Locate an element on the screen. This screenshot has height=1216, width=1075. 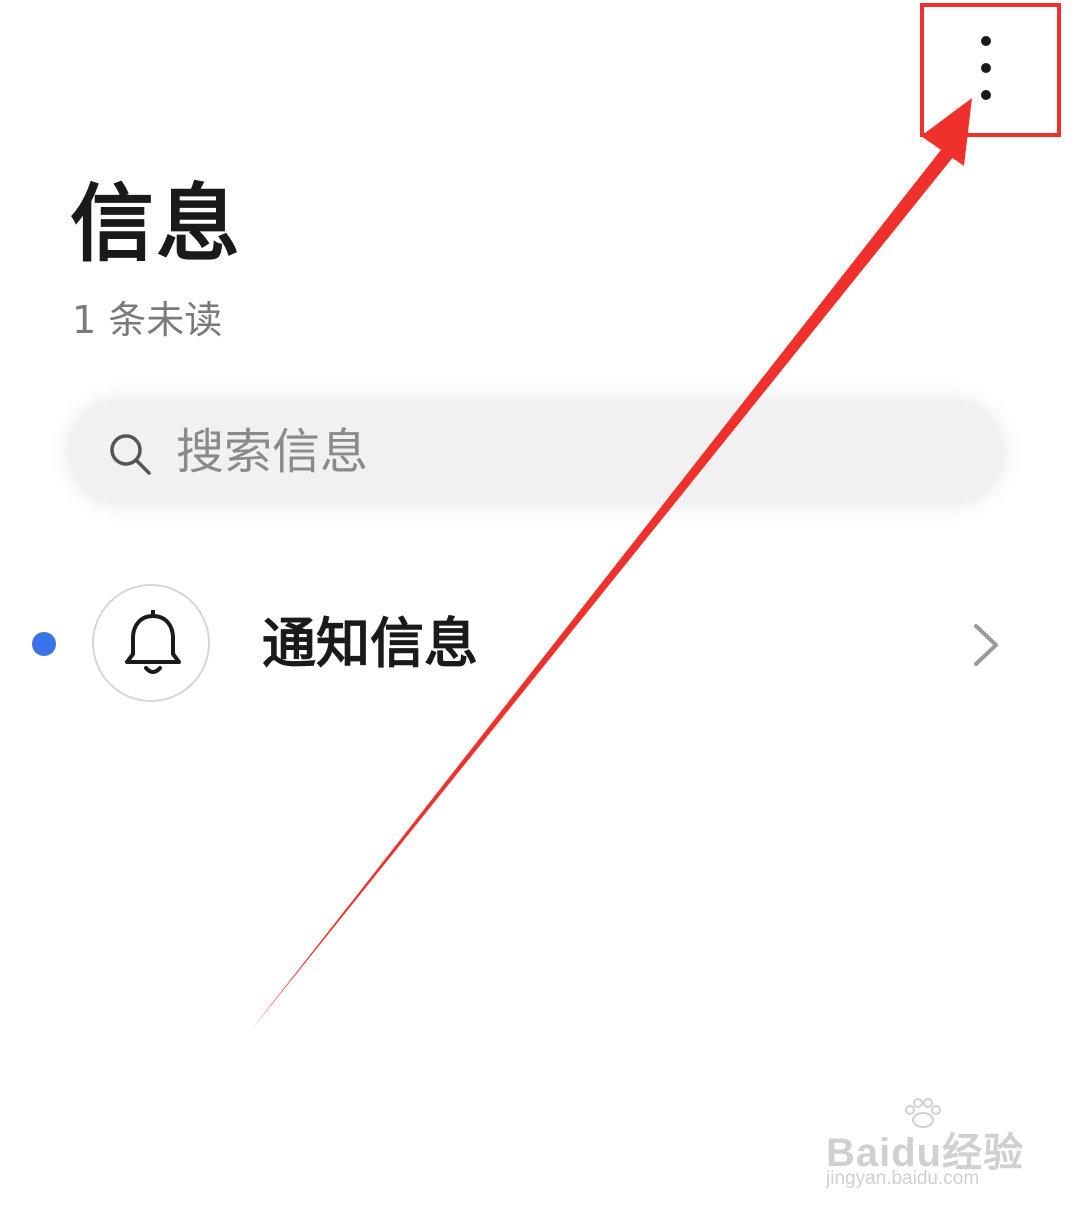
unread-count-label: 1 条未读 is located at coordinates (147, 320).